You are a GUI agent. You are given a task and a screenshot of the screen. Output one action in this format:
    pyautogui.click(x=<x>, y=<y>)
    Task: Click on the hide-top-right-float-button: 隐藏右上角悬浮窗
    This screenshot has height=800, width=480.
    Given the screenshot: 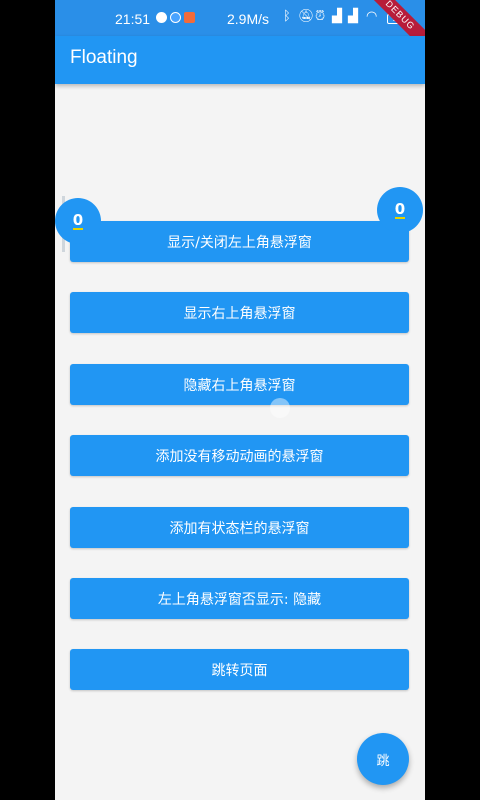 What is the action you would take?
    pyautogui.click(x=239, y=384)
    